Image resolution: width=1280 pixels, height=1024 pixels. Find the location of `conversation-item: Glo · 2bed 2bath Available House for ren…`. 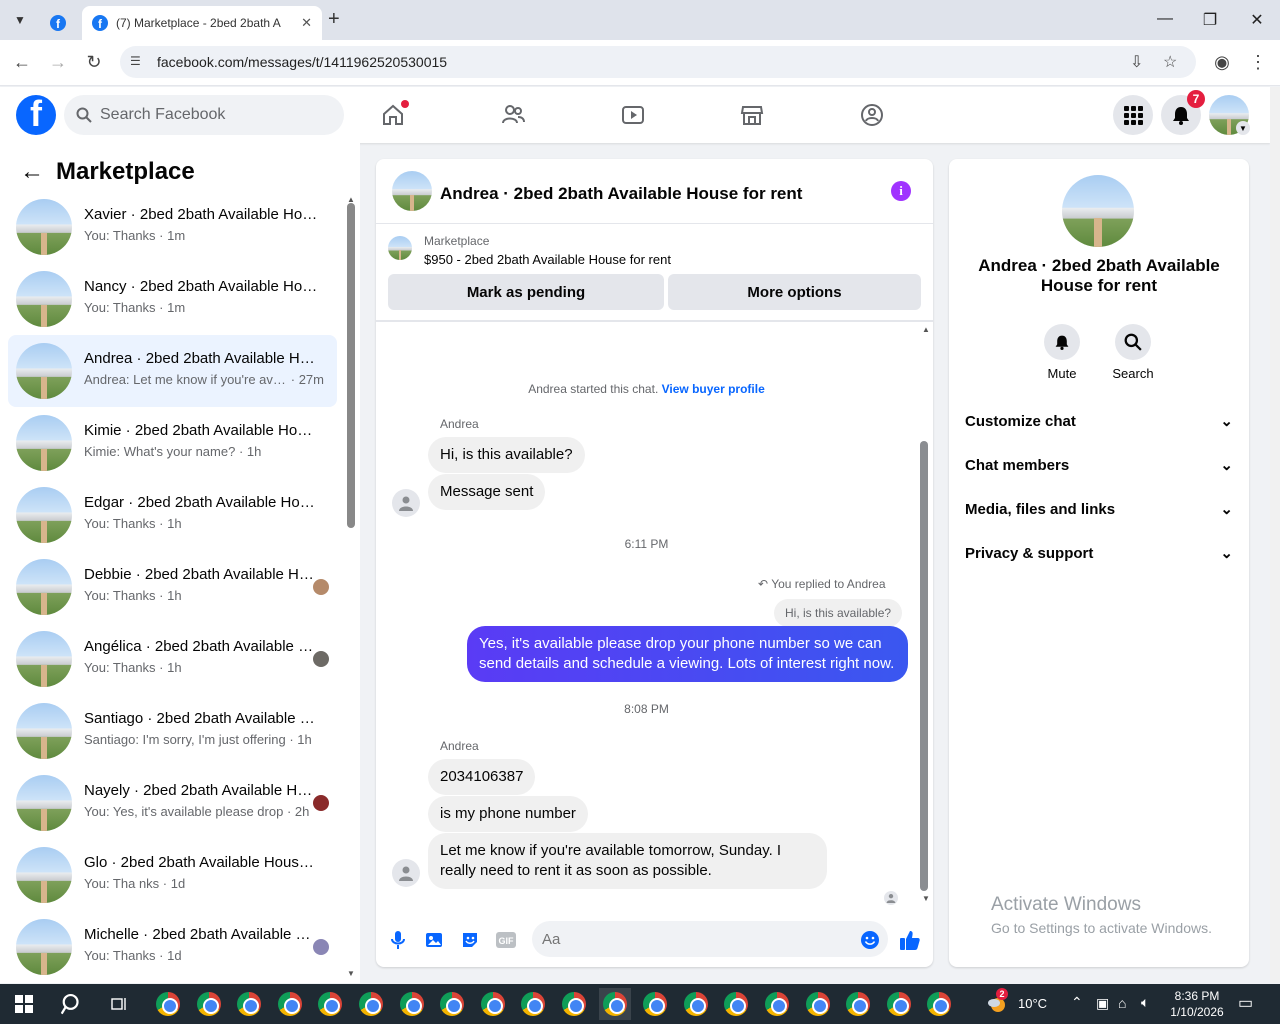

conversation-item: Glo · 2bed 2bath Available House for ren… is located at coordinates (172, 875).